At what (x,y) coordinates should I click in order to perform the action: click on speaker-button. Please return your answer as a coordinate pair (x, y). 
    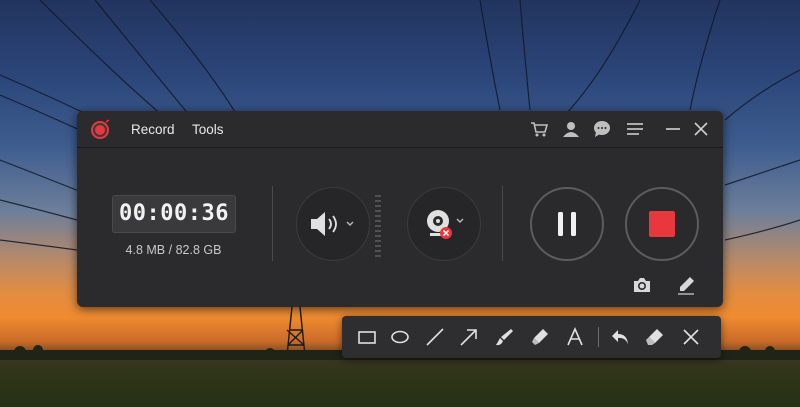
    Looking at the image, I should click on (333, 224).